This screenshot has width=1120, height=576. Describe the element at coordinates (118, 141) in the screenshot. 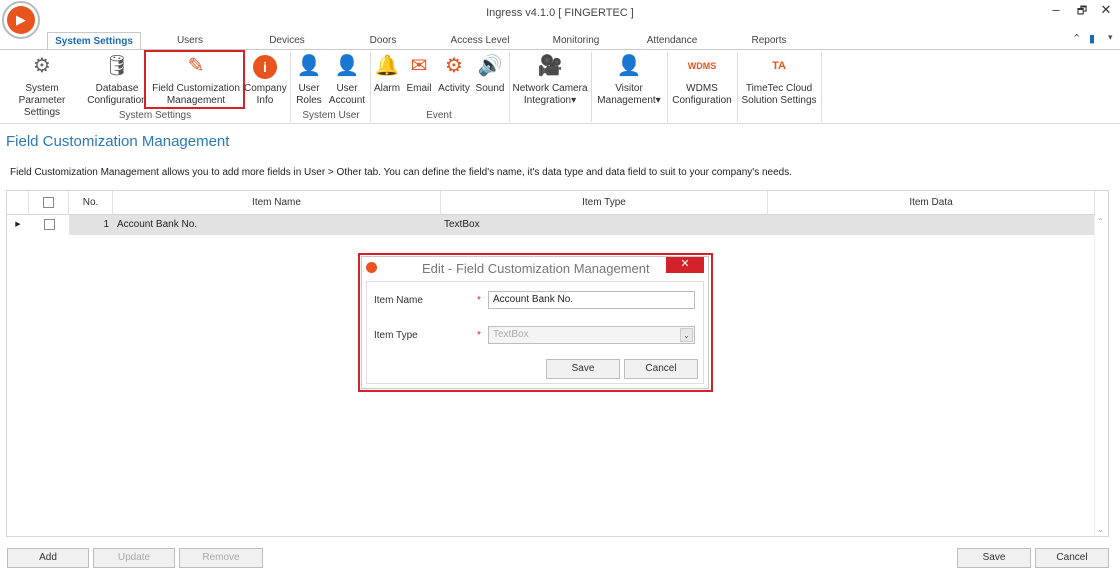

I see `page-title: Field Customization Management` at that location.